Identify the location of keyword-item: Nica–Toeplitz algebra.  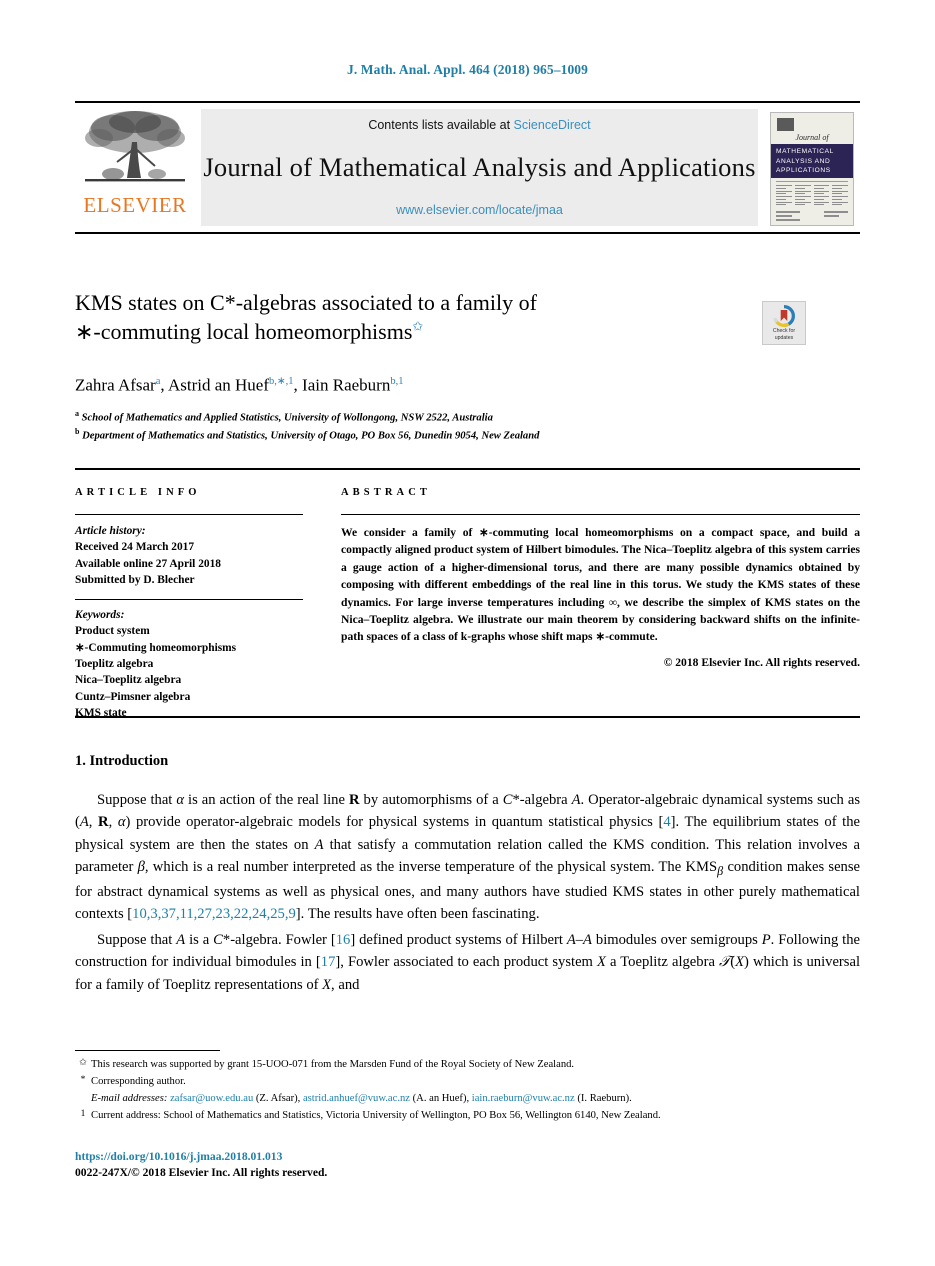
(128, 680).